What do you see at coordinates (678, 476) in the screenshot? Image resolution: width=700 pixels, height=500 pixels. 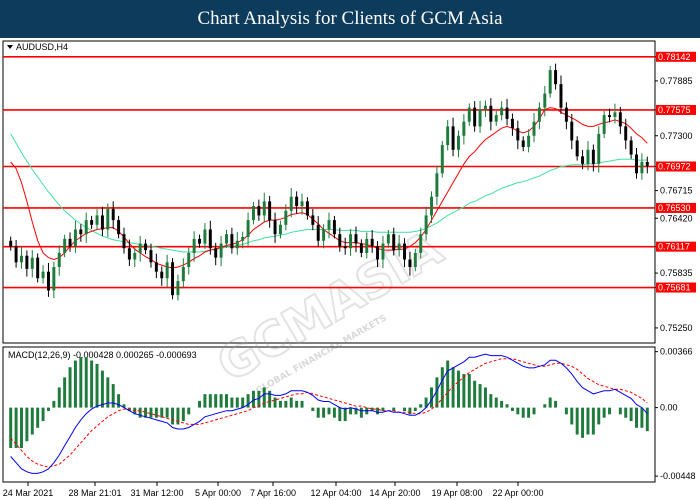 I see `macd-tick-label: -0.00448` at bounding box center [678, 476].